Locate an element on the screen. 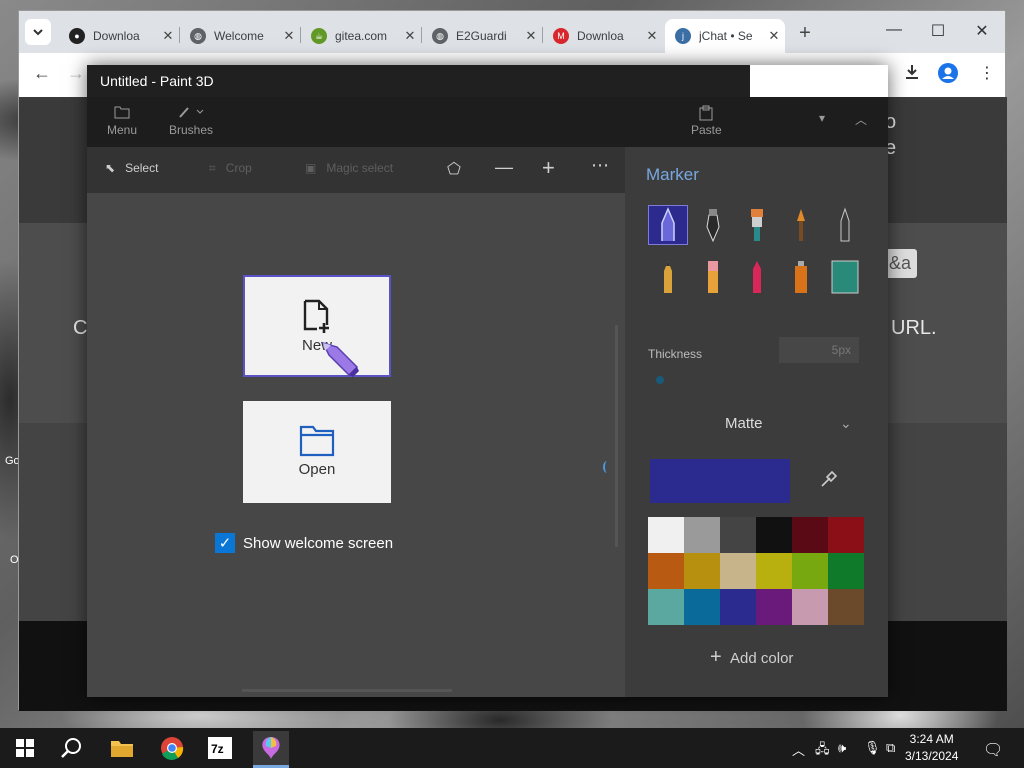 The image size is (1024, 768). open-button: Open is located at coordinates (317, 452).